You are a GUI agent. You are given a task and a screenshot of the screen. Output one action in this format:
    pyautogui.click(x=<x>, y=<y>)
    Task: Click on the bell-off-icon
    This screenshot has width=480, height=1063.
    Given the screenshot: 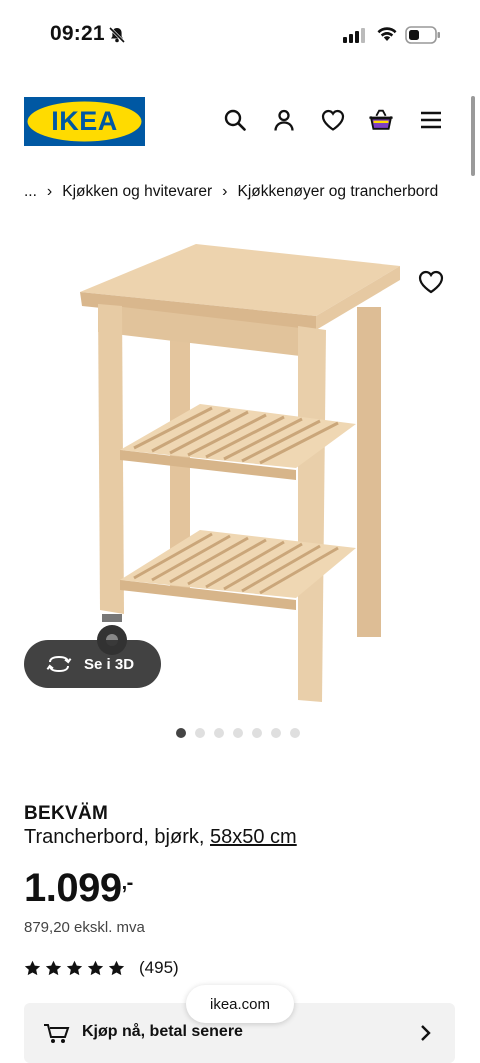 What is the action you would take?
    pyautogui.click(x=117, y=37)
    